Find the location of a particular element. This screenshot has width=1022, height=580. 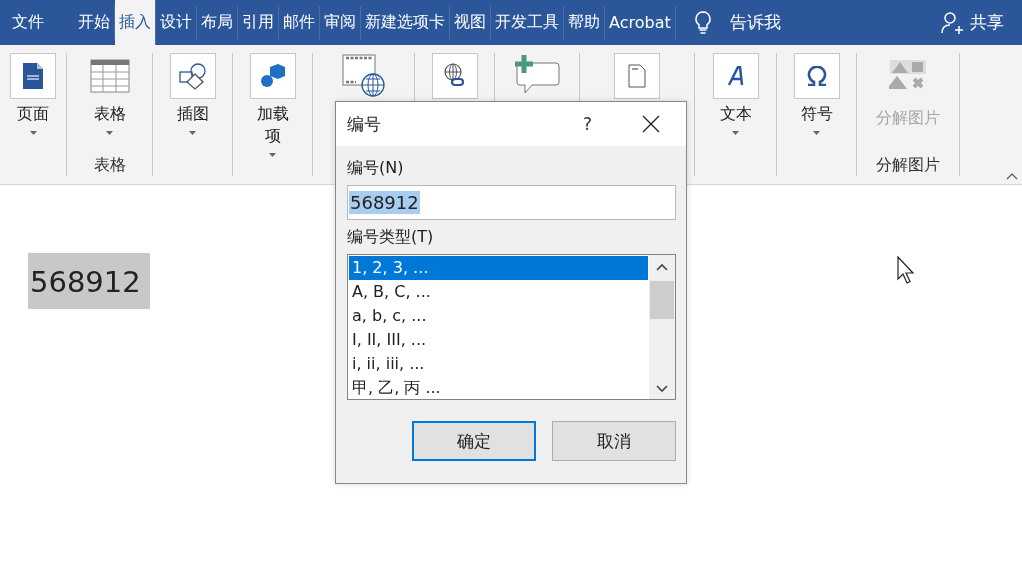

field-label: 编号类型(T) is located at coordinates (391, 237).